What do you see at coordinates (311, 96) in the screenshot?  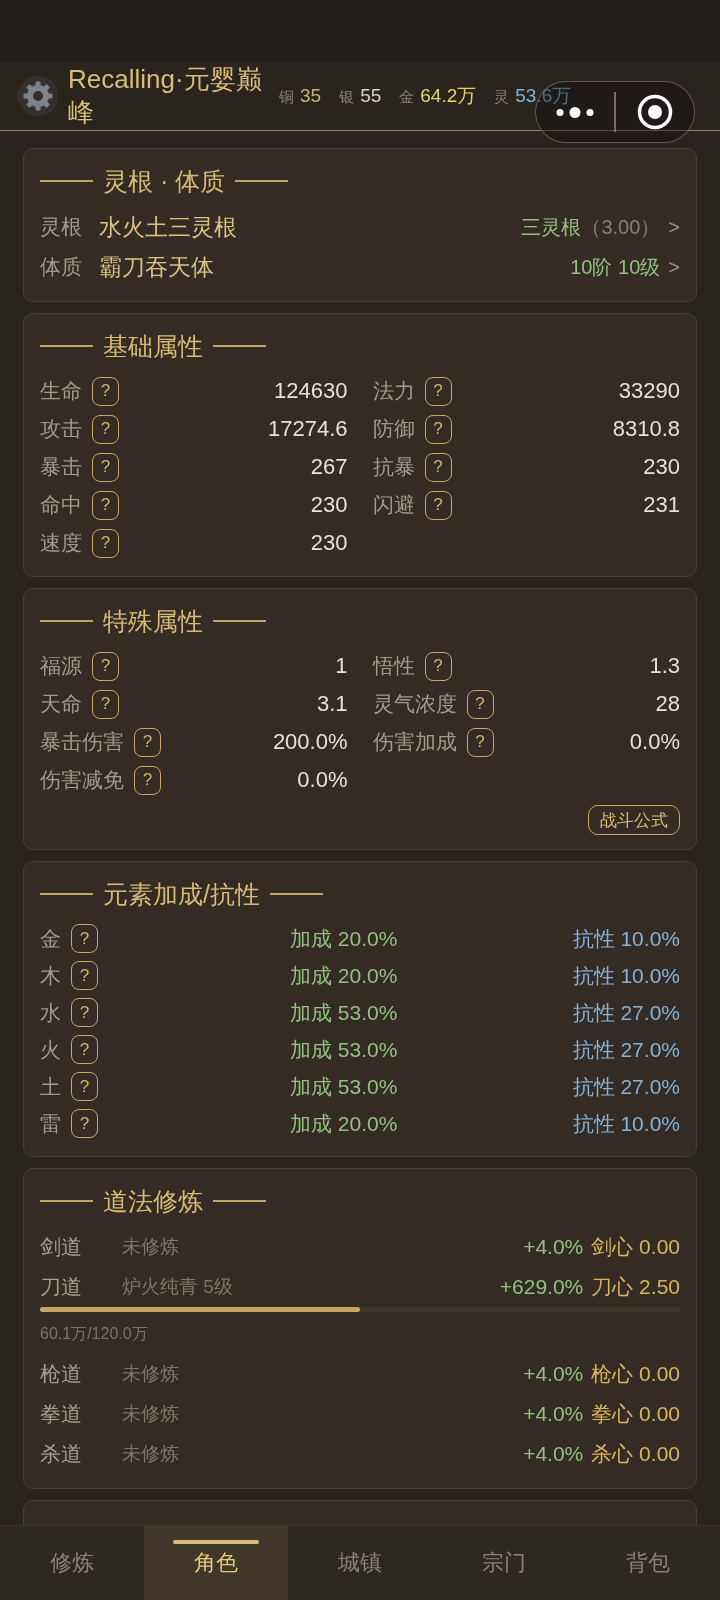 I see `currency-value: 35` at bounding box center [311, 96].